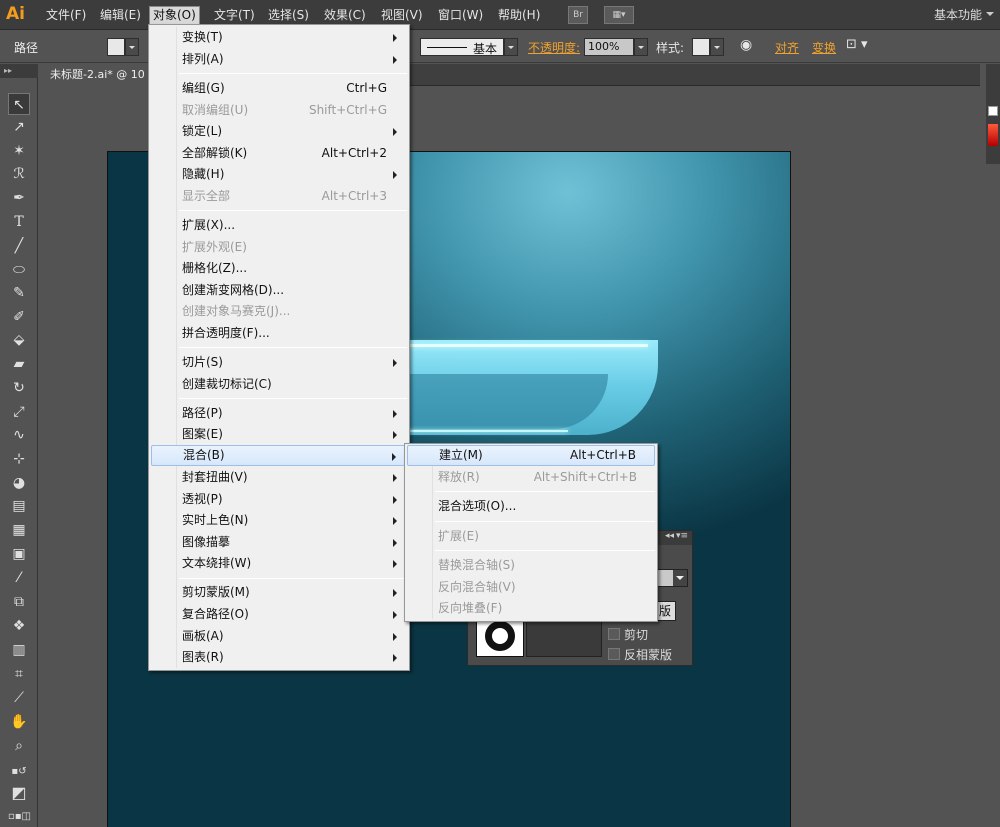 Image resolution: width=1000 pixels, height=827 pixels. I want to click on pencil-tool-icon: ✐, so click(19, 317).